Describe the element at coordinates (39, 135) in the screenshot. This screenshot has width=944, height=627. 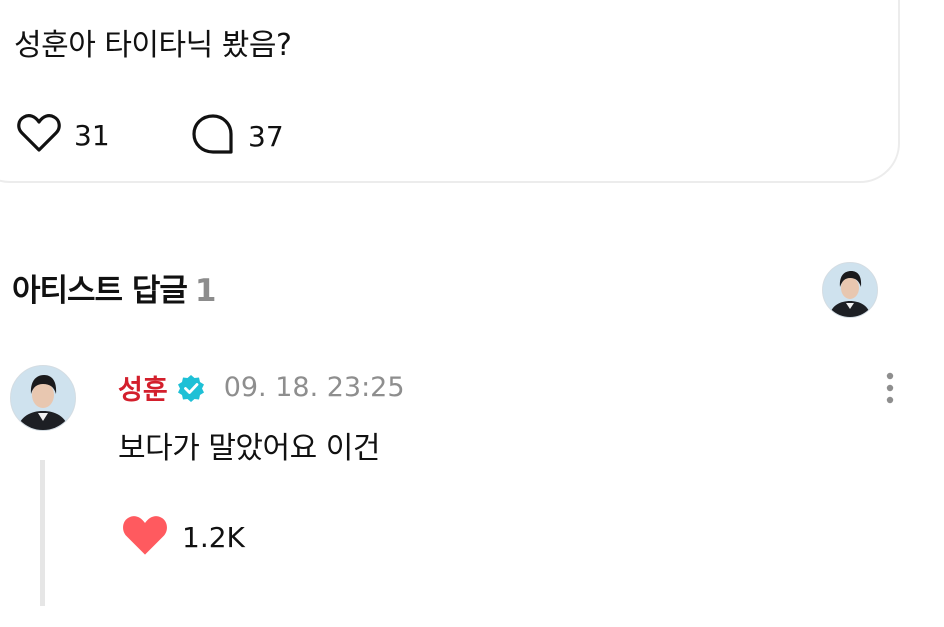
I see `heart-outline-icon` at that location.